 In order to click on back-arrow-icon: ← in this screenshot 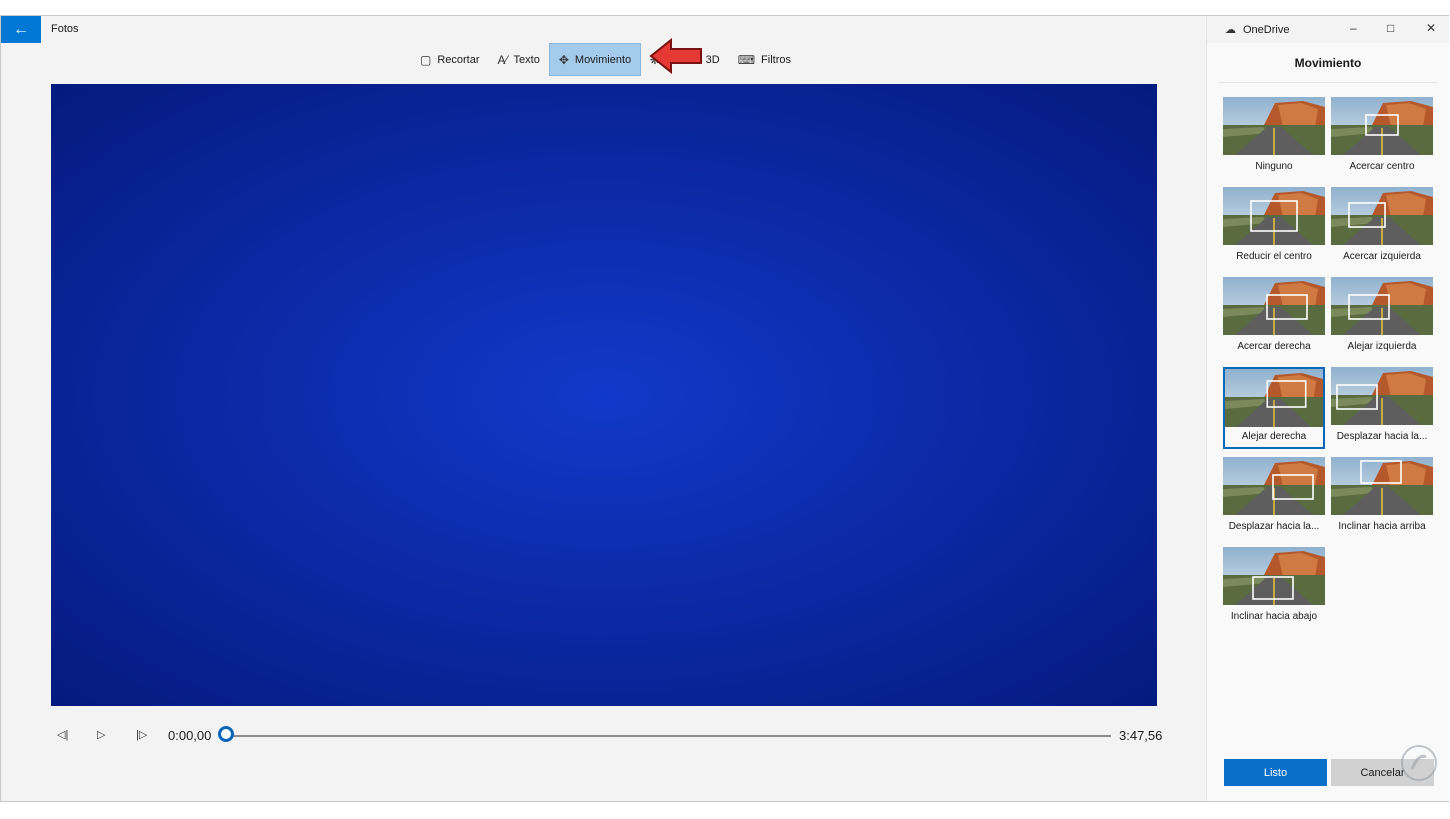, I will do `click(21, 29)`.